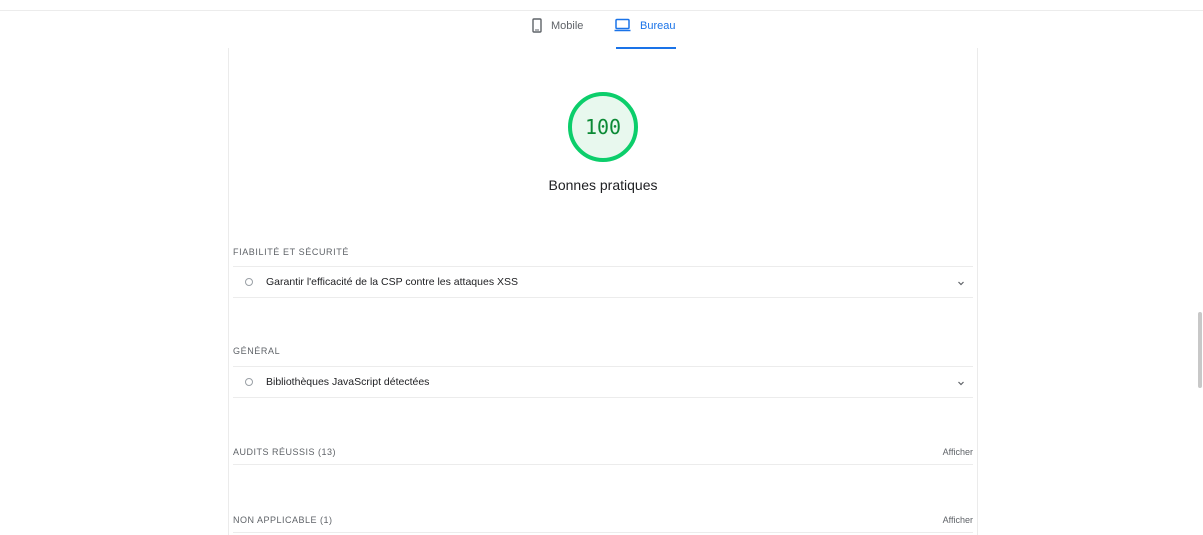  What do you see at coordinates (622, 26) in the screenshot?
I see `laptop-icon` at bounding box center [622, 26].